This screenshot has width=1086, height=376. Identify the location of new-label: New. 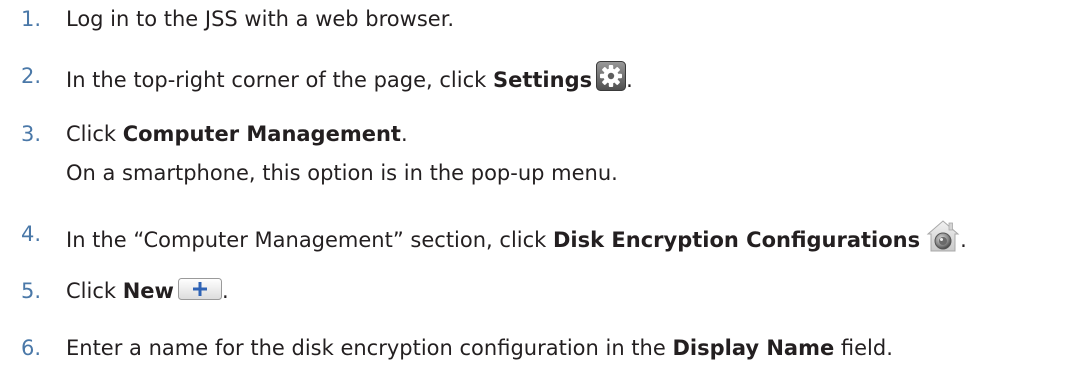
(148, 291).